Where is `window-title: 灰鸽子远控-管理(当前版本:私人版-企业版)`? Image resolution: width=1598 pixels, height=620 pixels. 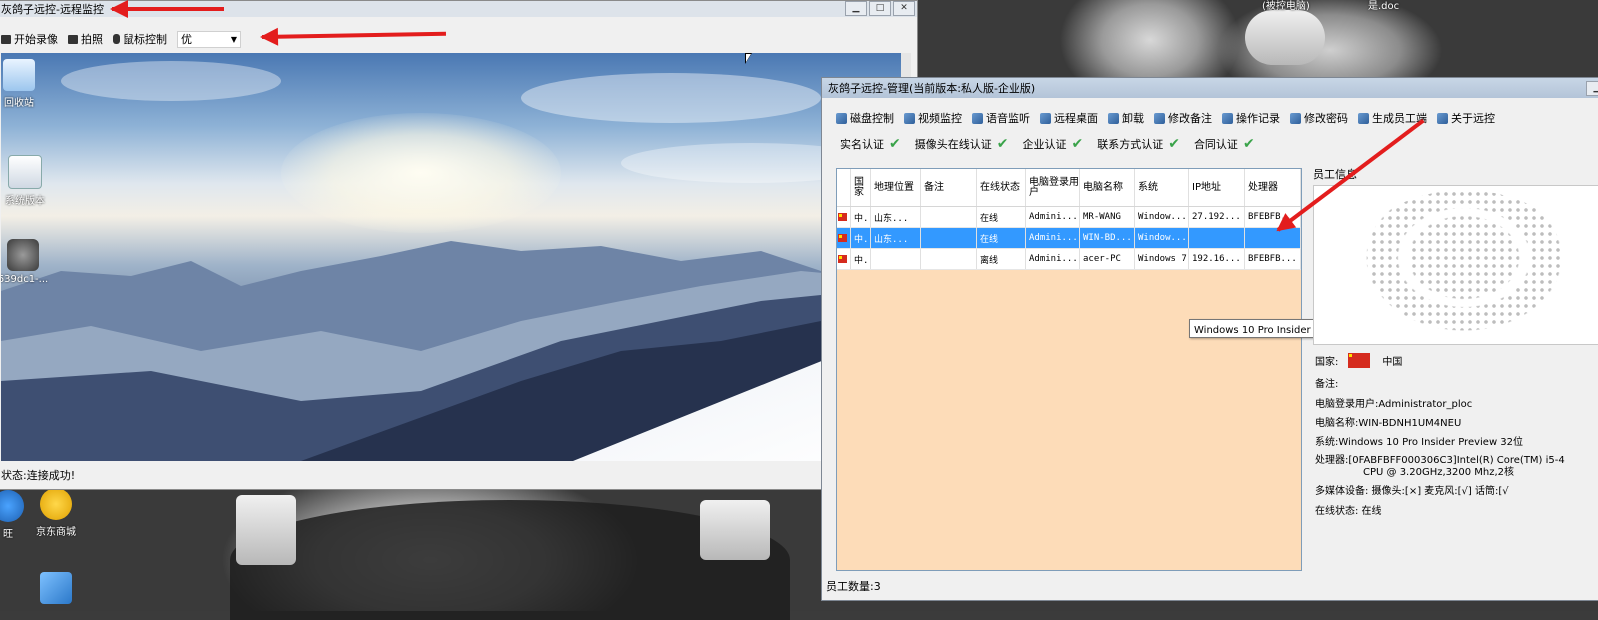 window-title: 灰鸽子远控-管理(当前版本:私人版-企业版) is located at coordinates (932, 88).